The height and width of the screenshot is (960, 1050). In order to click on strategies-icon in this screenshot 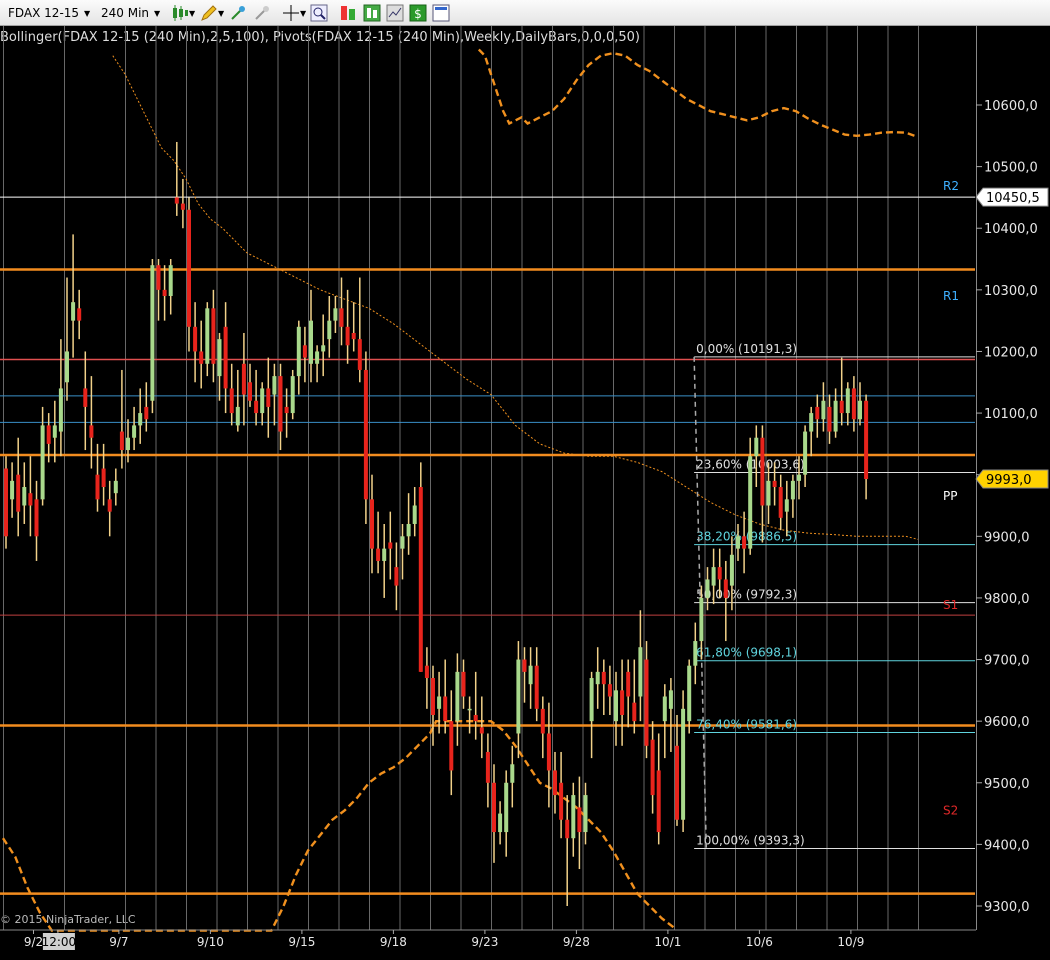, I will do `click(372, 13)`.